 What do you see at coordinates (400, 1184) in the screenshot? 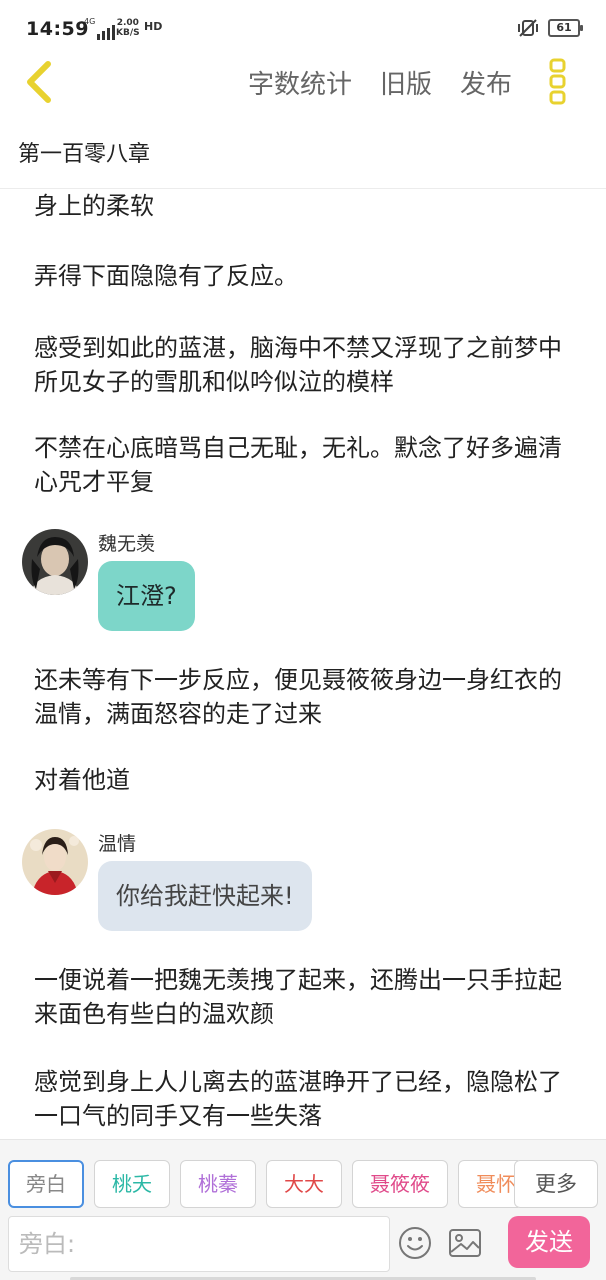
I see `role-chip: 聂筱筱` at bounding box center [400, 1184].